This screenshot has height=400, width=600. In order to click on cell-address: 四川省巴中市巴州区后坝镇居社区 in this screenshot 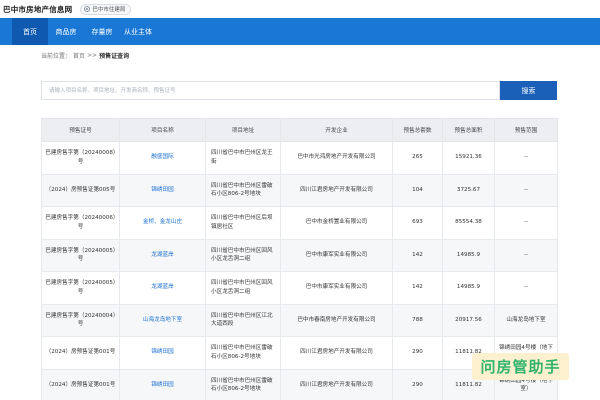, I will do `click(243, 223)`.